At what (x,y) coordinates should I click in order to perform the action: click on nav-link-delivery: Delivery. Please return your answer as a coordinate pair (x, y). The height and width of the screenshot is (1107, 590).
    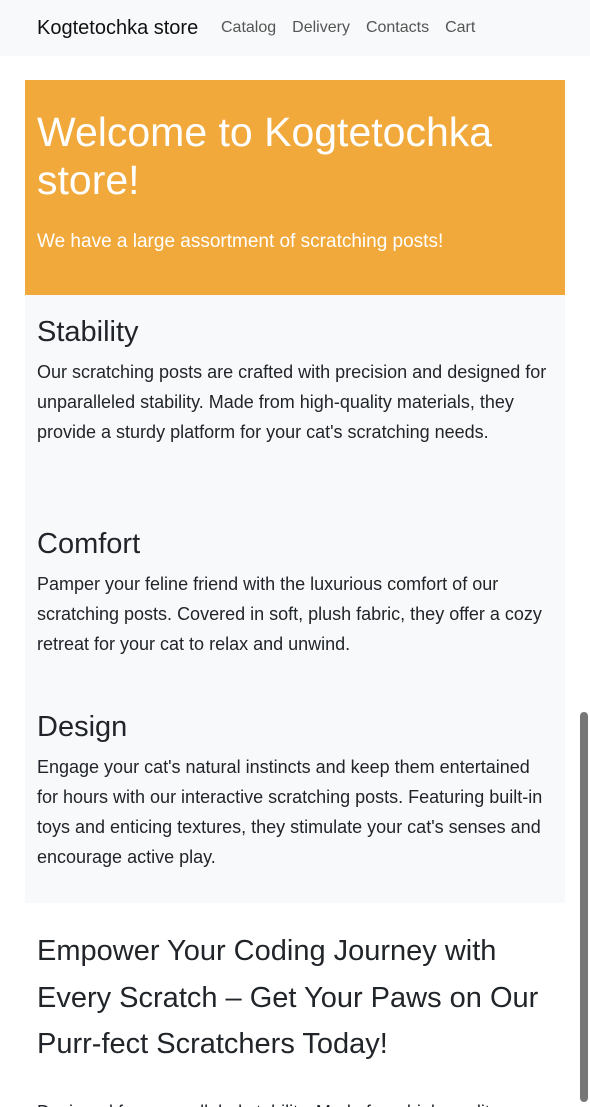
    Looking at the image, I should click on (321, 28).